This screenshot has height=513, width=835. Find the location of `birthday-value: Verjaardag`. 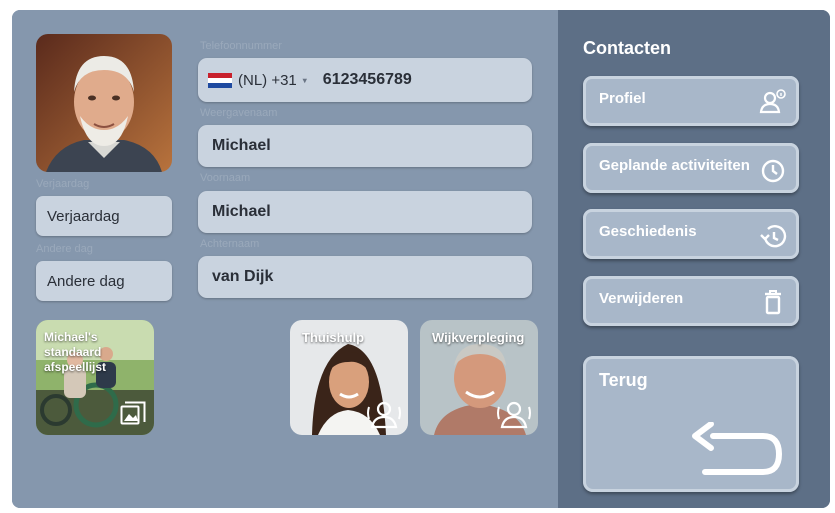

birthday-value: Verjaardag is located at coordinates (83, 216).